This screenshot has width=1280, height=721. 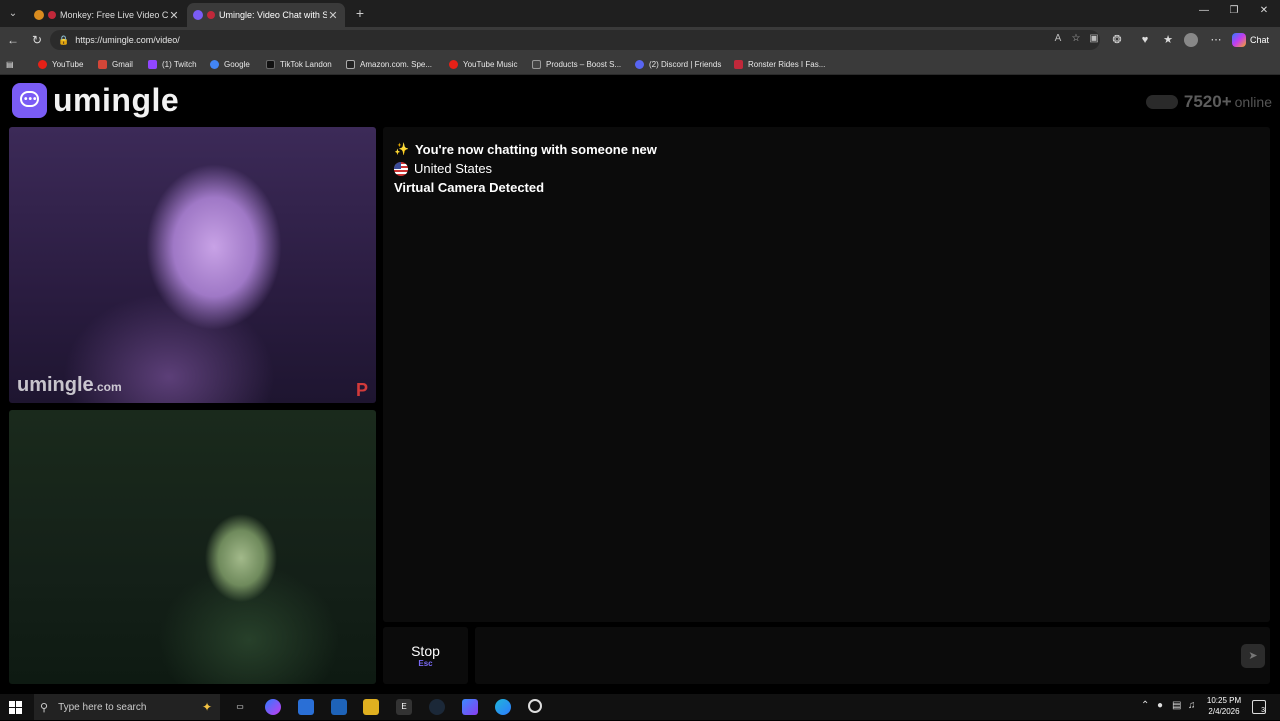 I want to click on stop-shortcut: Esc, so click(x=425, y=663).